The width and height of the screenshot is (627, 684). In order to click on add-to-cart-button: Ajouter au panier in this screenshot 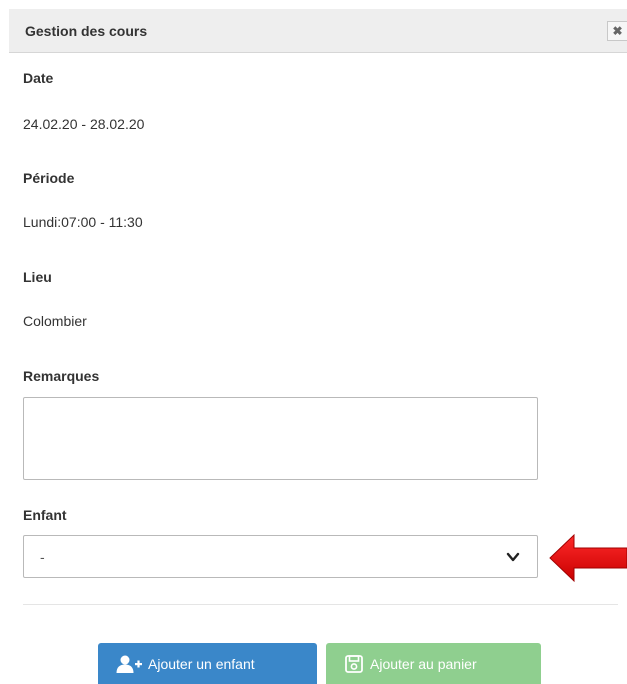, I will do `click(433, 663)`.